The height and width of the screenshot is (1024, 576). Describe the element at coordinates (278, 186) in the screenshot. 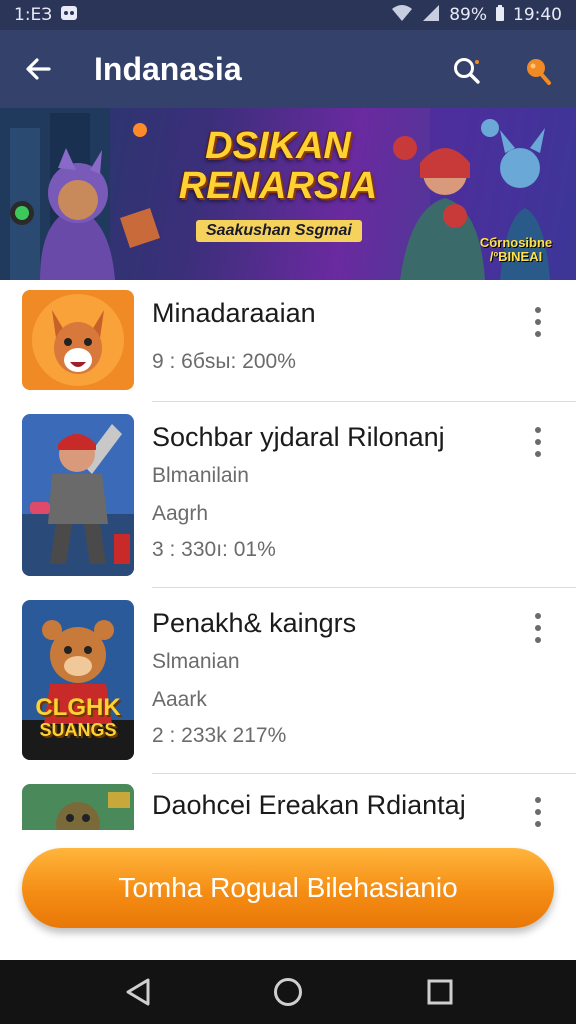

I see `banner-title-line2: RENARSIA` at that location.